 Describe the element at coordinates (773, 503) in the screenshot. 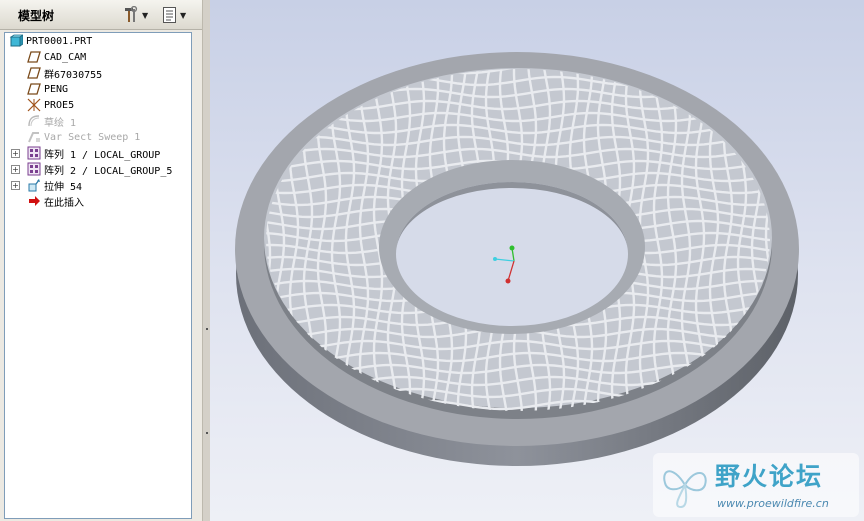

I see `watermark-url: www.proewildfire.cn` at that location.